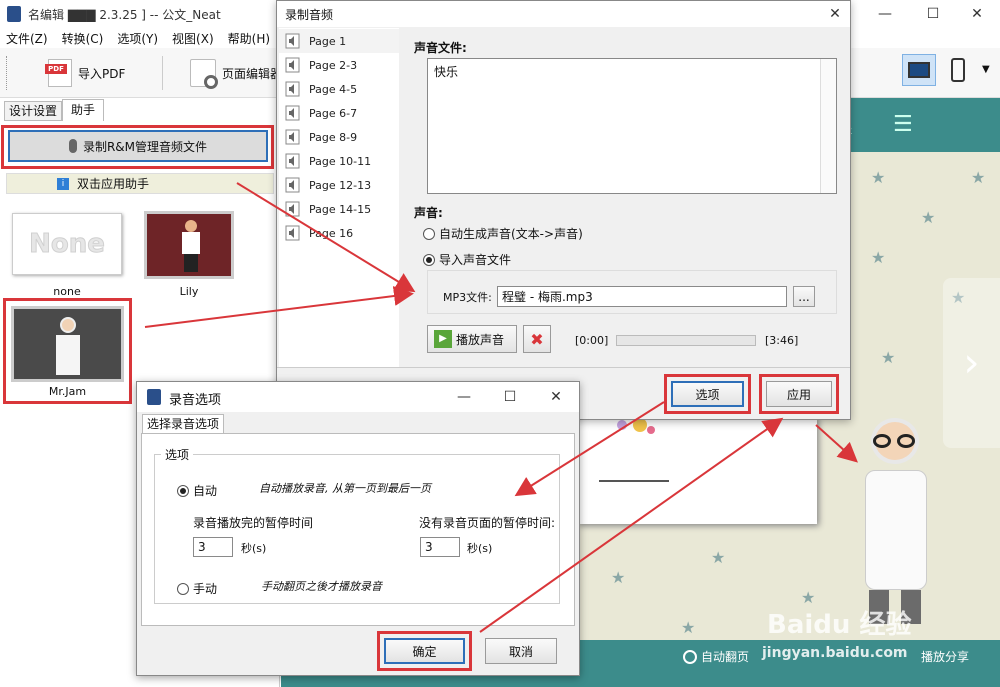 Image resolution: width=1000 pixels, height=687 pixels. I want to click on arrow-record-to-dialog, so click(326, 237).